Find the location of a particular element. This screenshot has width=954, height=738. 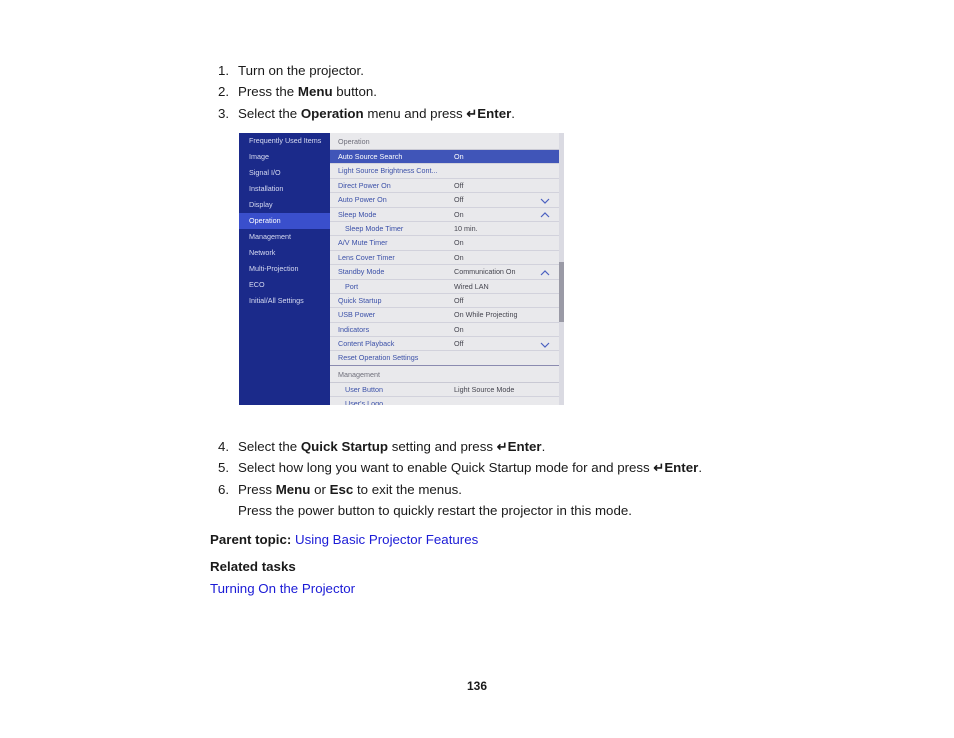

sidebar-item-frequently-used-items: Frequently Used Items is located at coordinates (284, 141).